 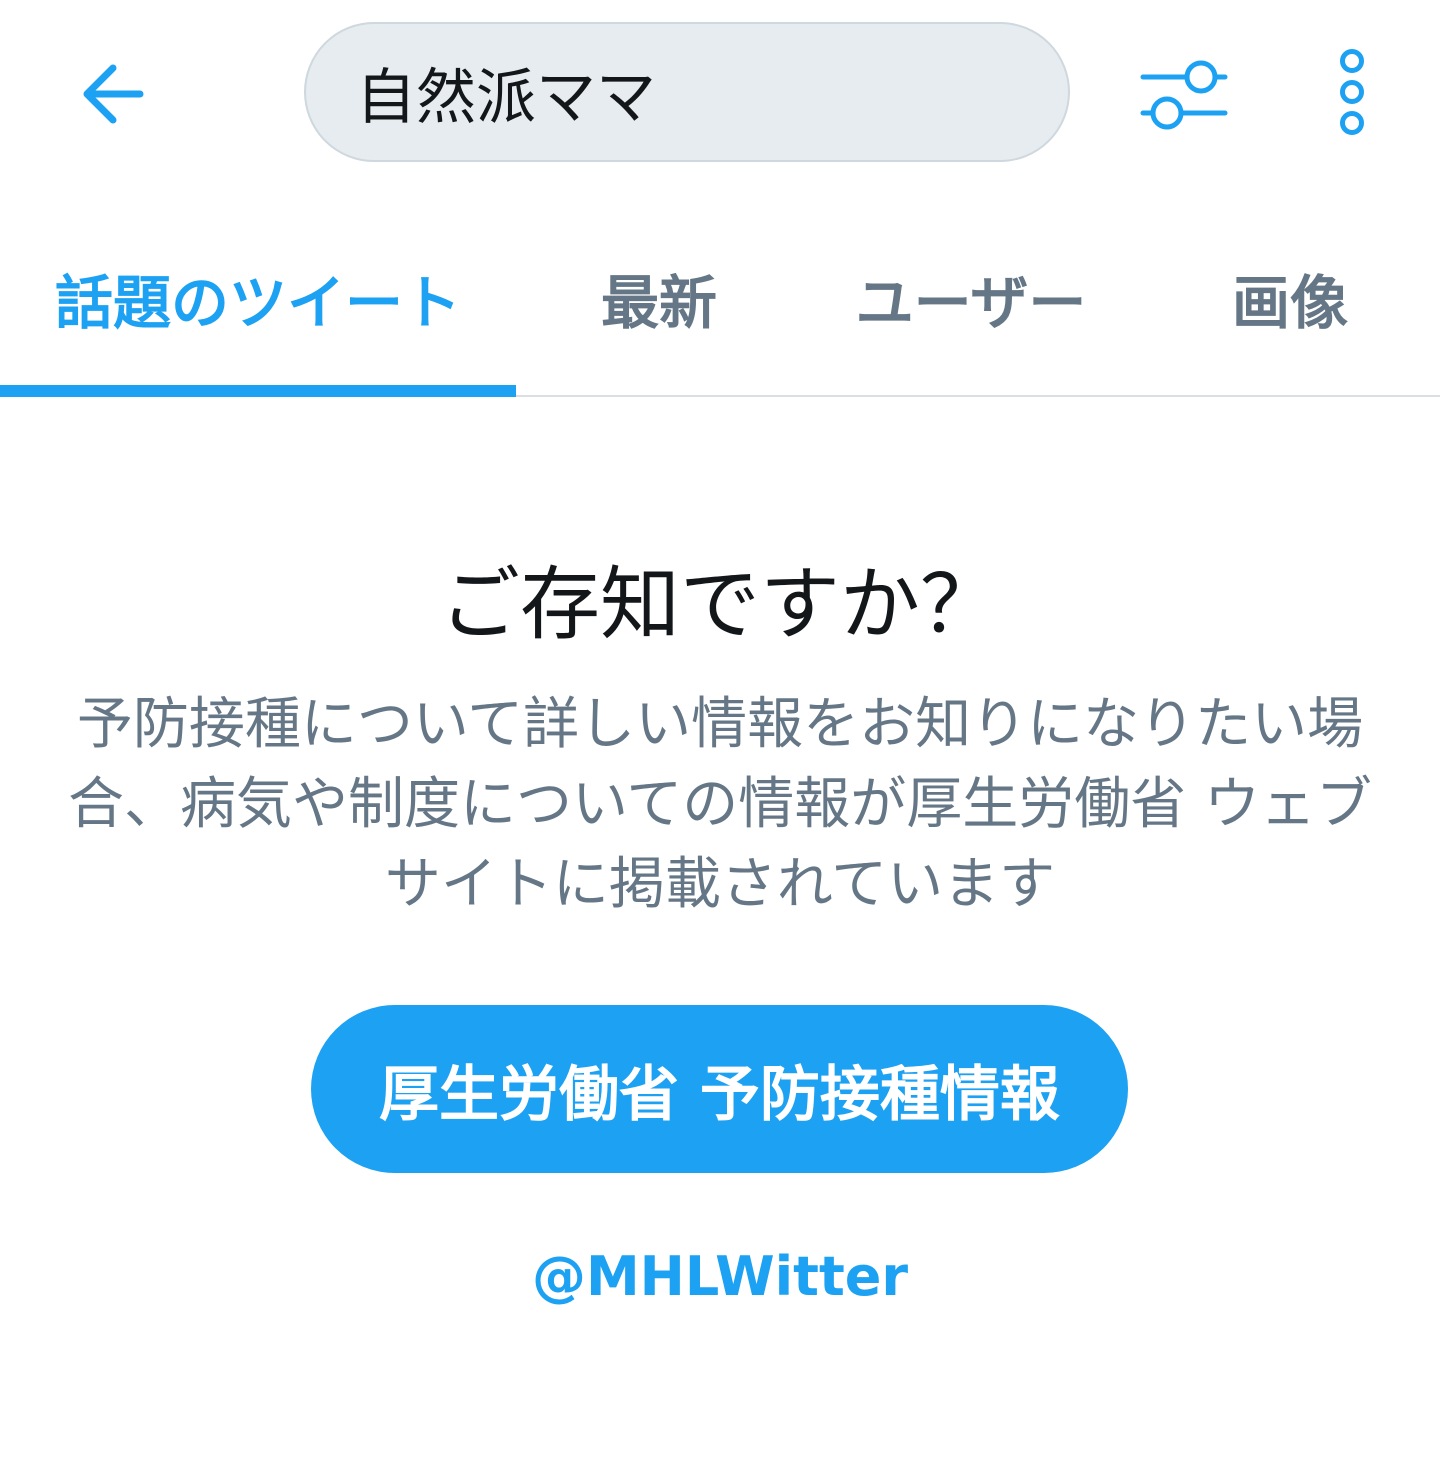 I want to click on notice-title: ご存知ですか？, so click(x=720, y=604).